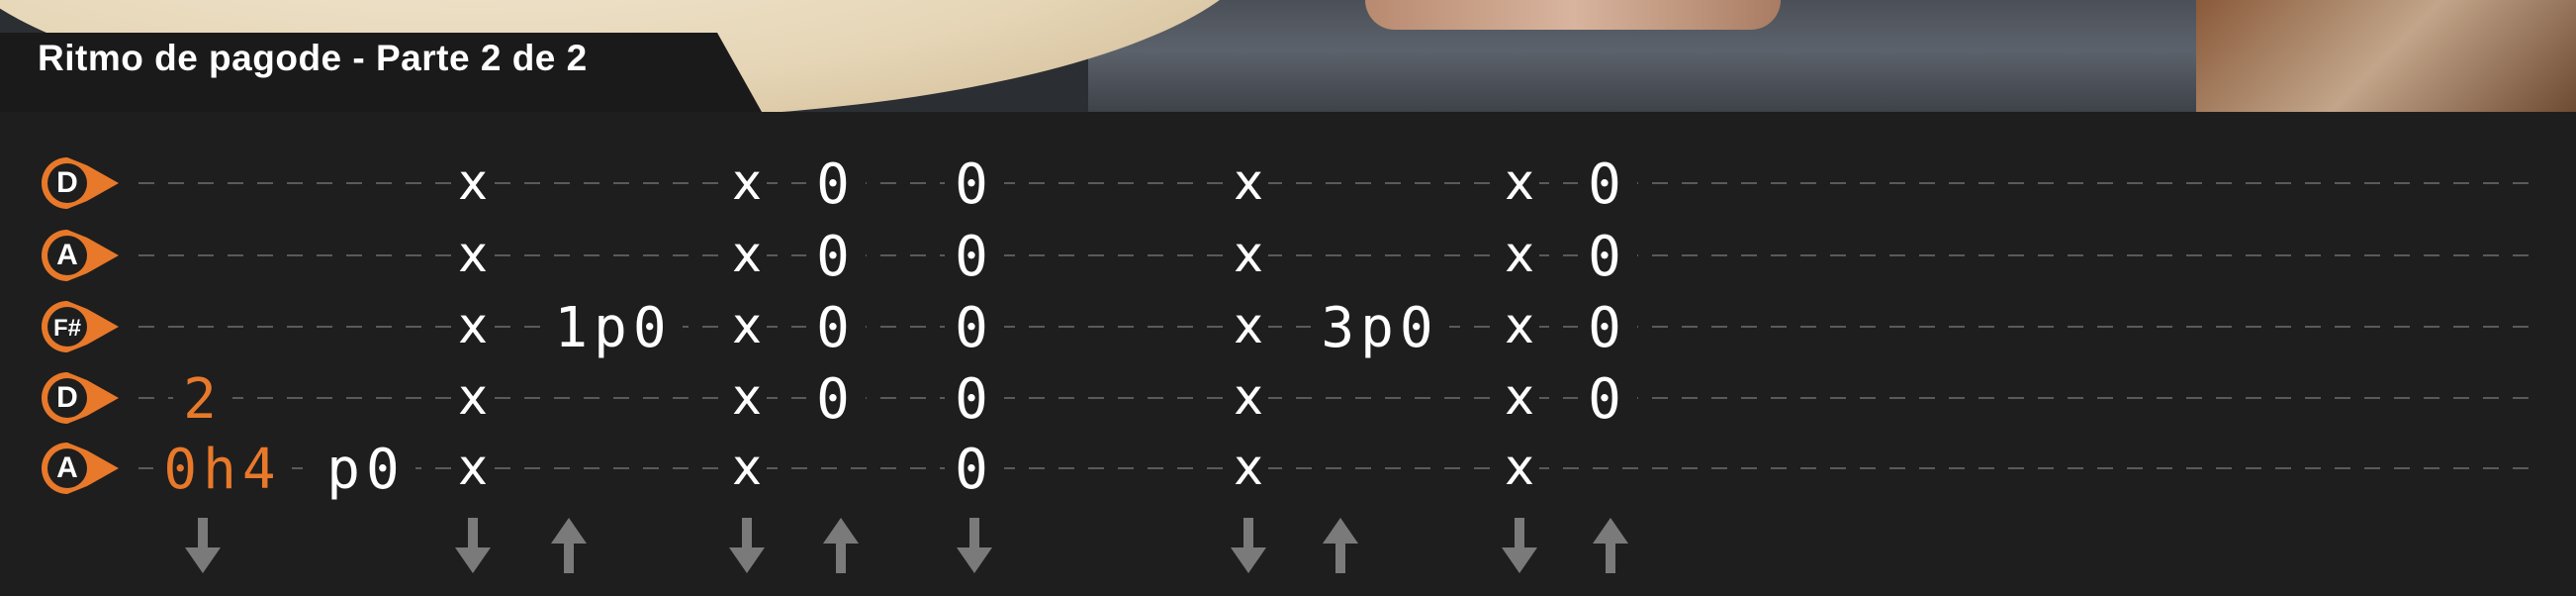 The image size is (2576, 596). Describe the element at coordinates (613, 328) in the screenshot. I see `fret-note: 1p0` at that location.